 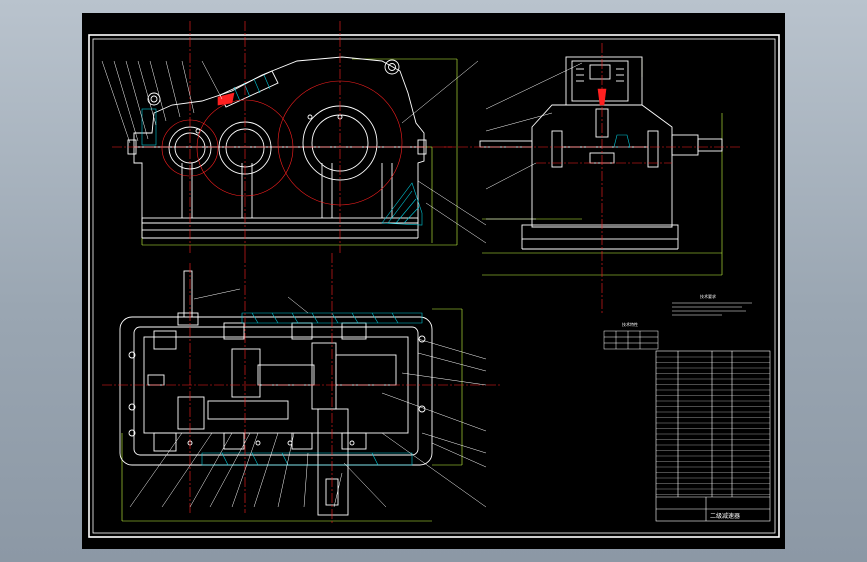 I want to click on drawing-title: 二级减速器, so click(x=725, y=516).